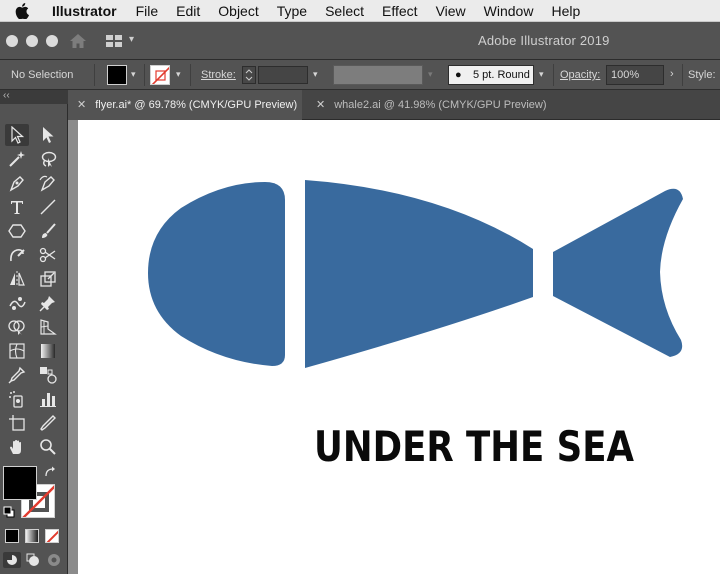 This screenshot has height=574, width=720. Describe the element at coordinates (618, 272) in the screenshot. I see `fish-tail-shape` at that location.